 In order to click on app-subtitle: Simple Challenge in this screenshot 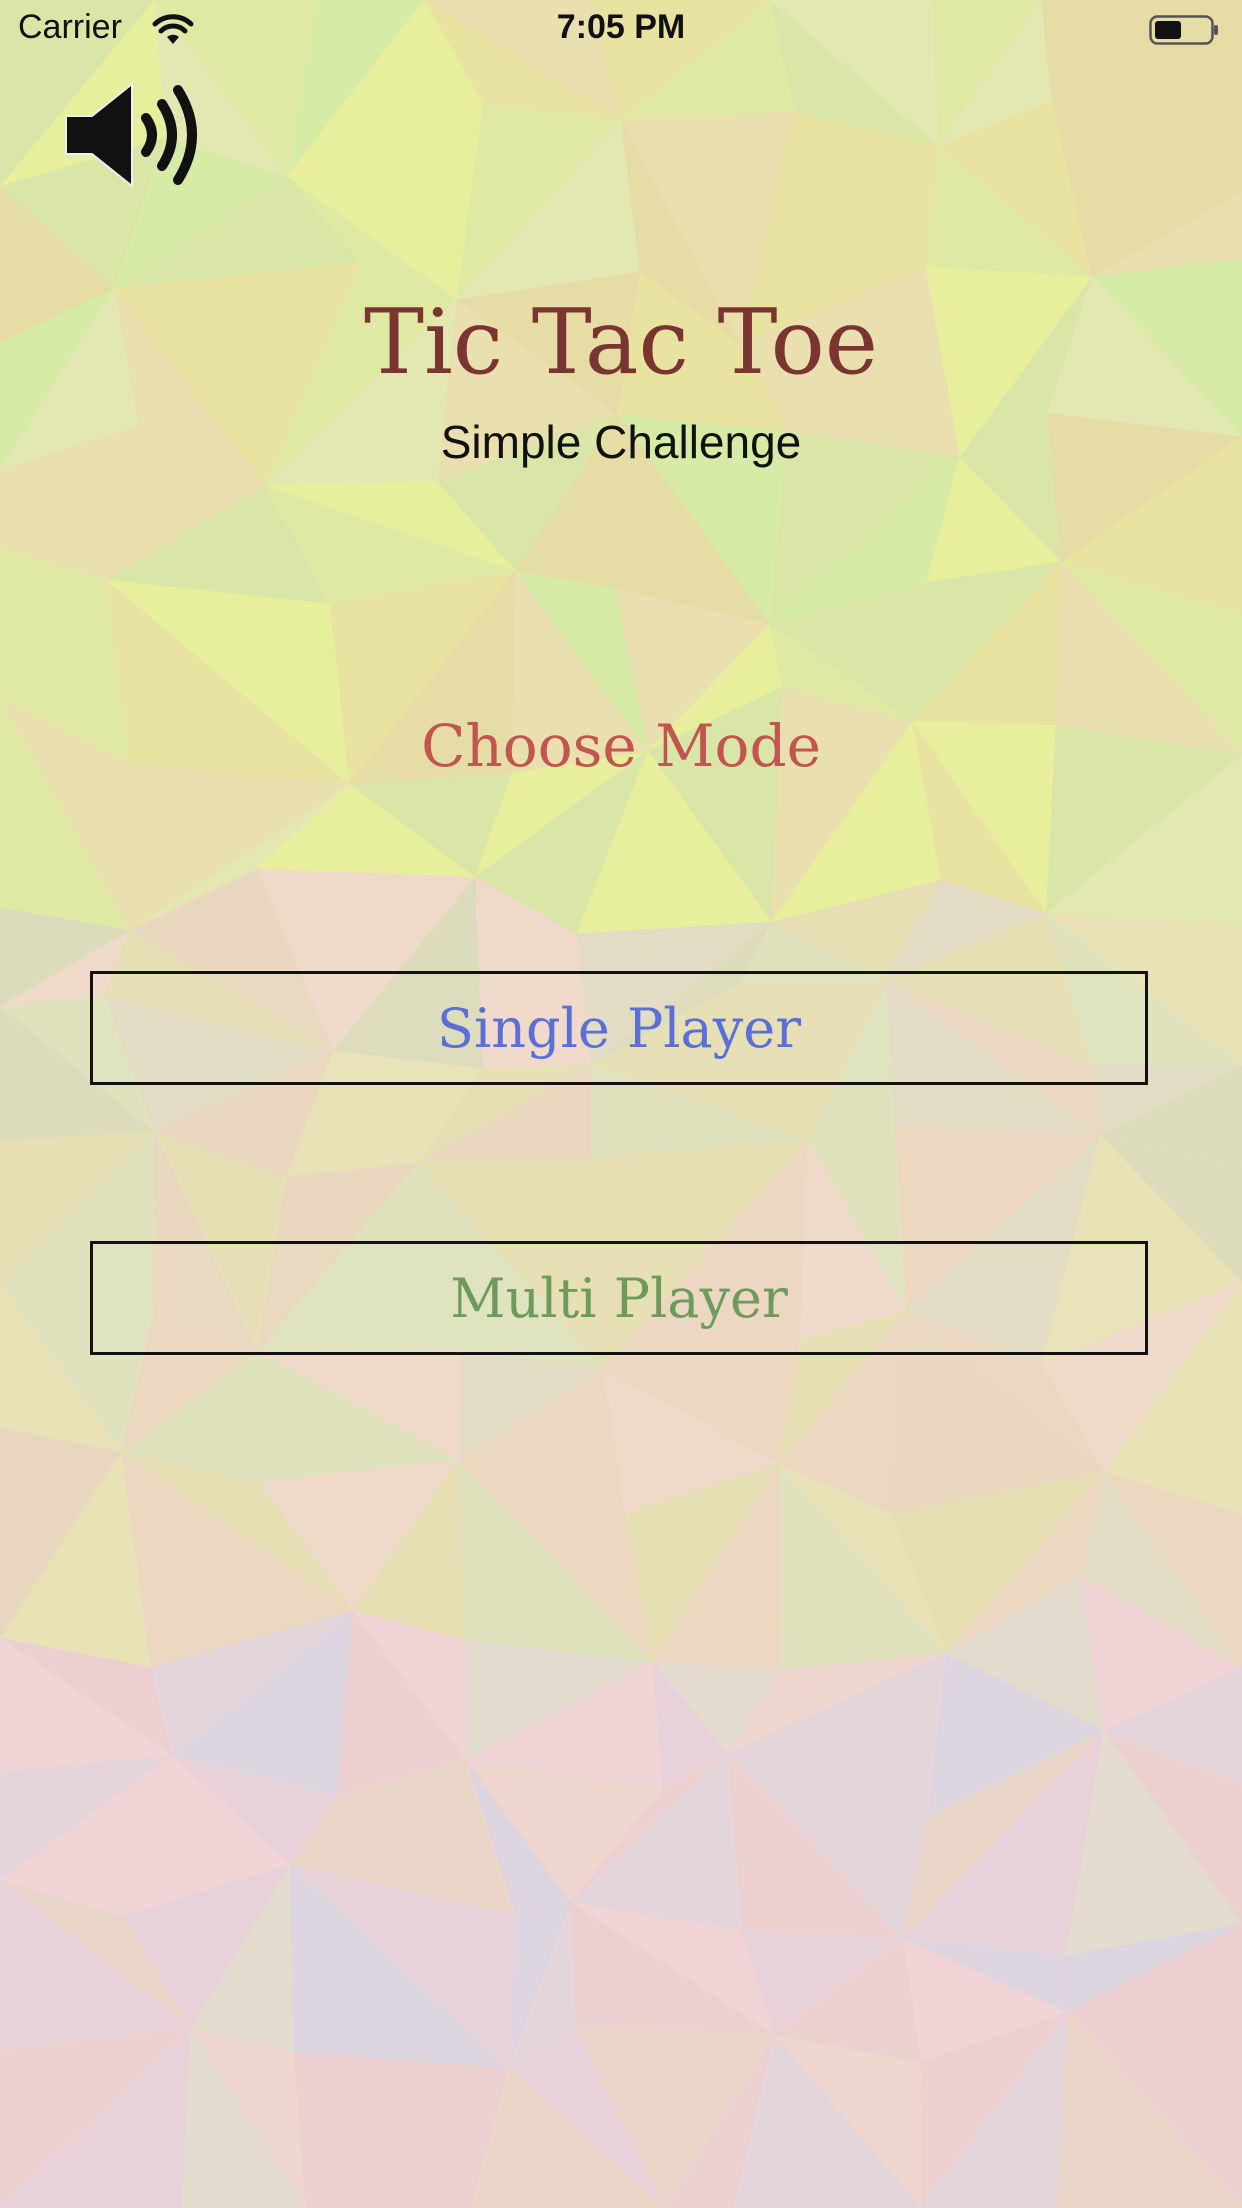, I will do `click(621, 442)`.